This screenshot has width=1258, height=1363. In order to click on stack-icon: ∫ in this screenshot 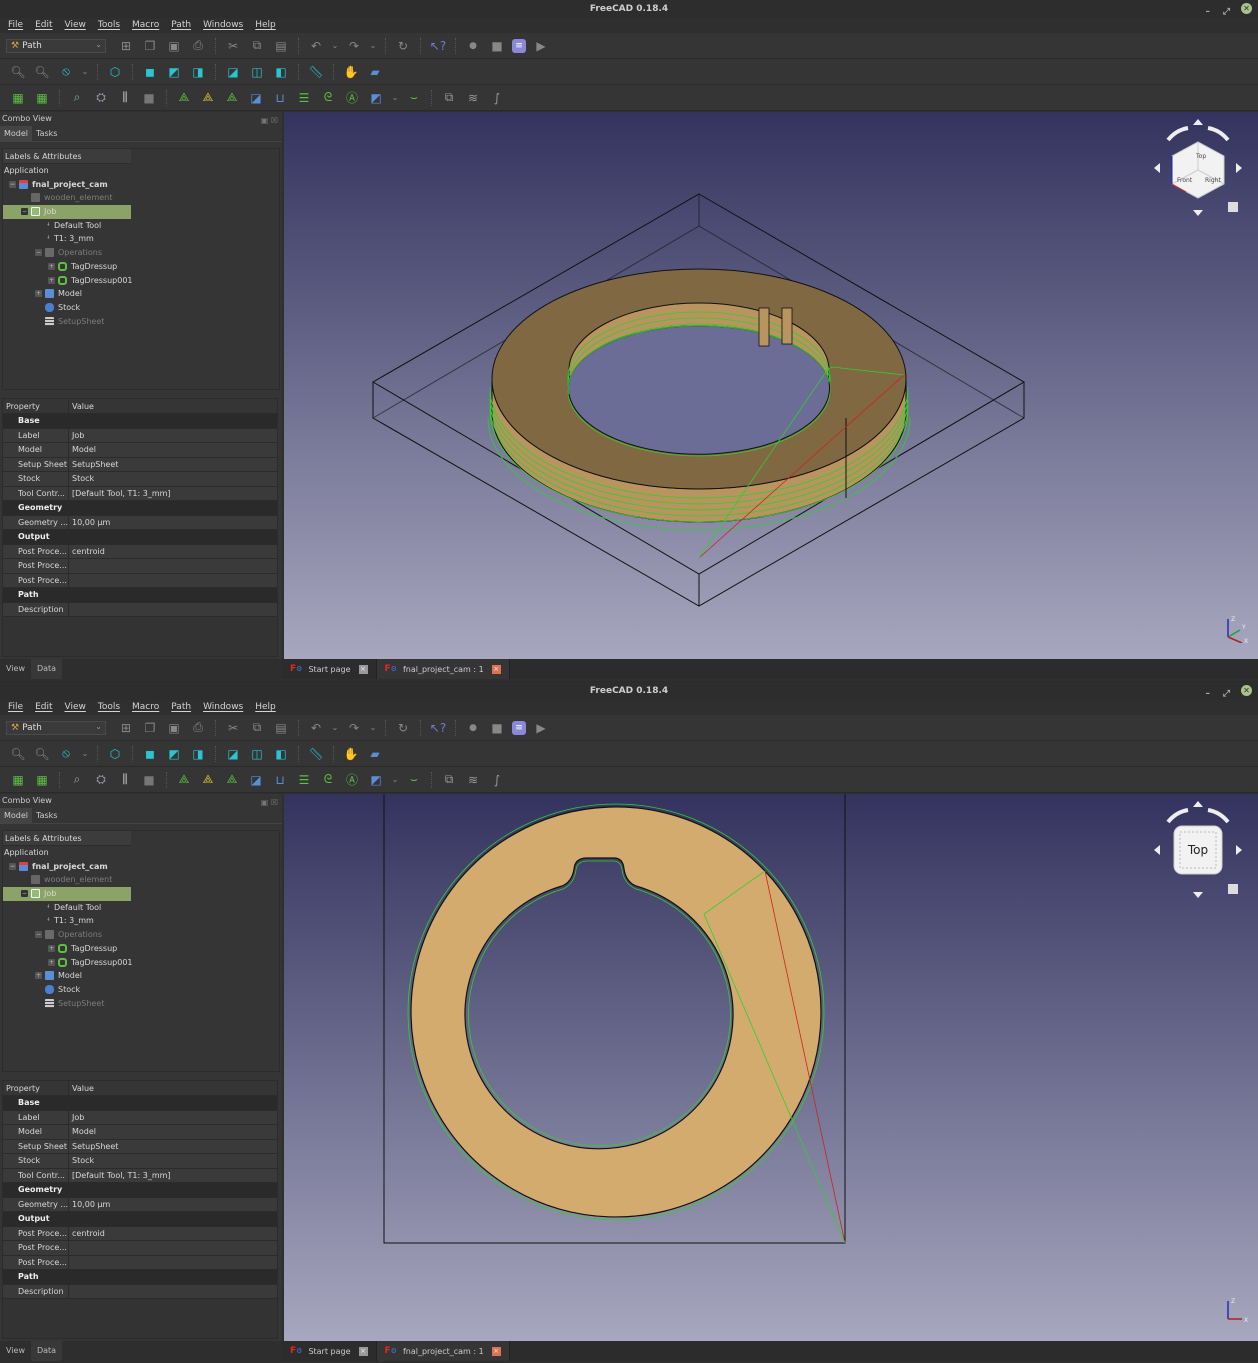, I will do `click(497, 98)`.